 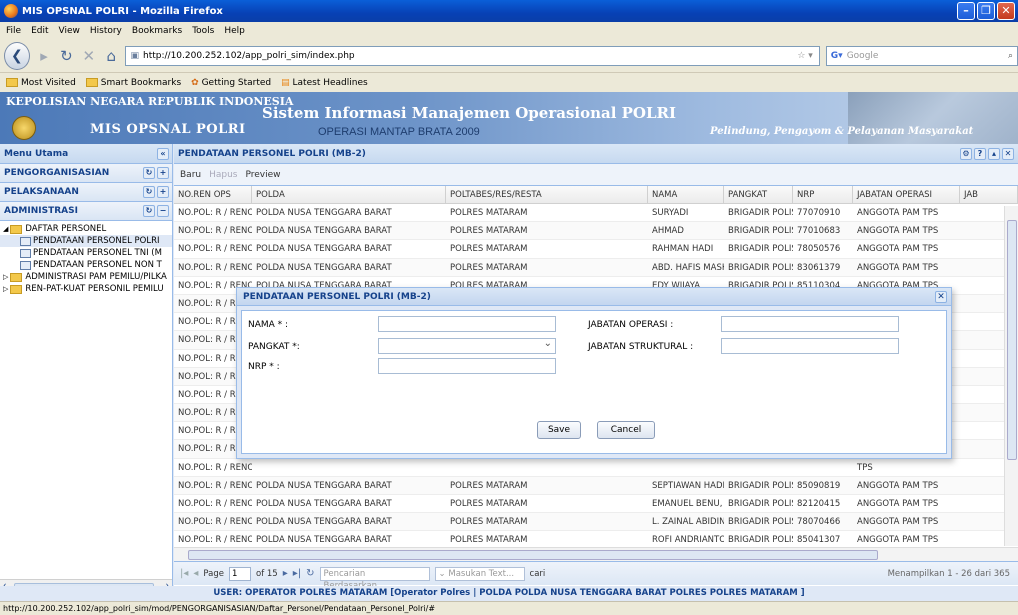 I want to click on pangkat-label: PANGKAT *:, so click(x=274, y=347).